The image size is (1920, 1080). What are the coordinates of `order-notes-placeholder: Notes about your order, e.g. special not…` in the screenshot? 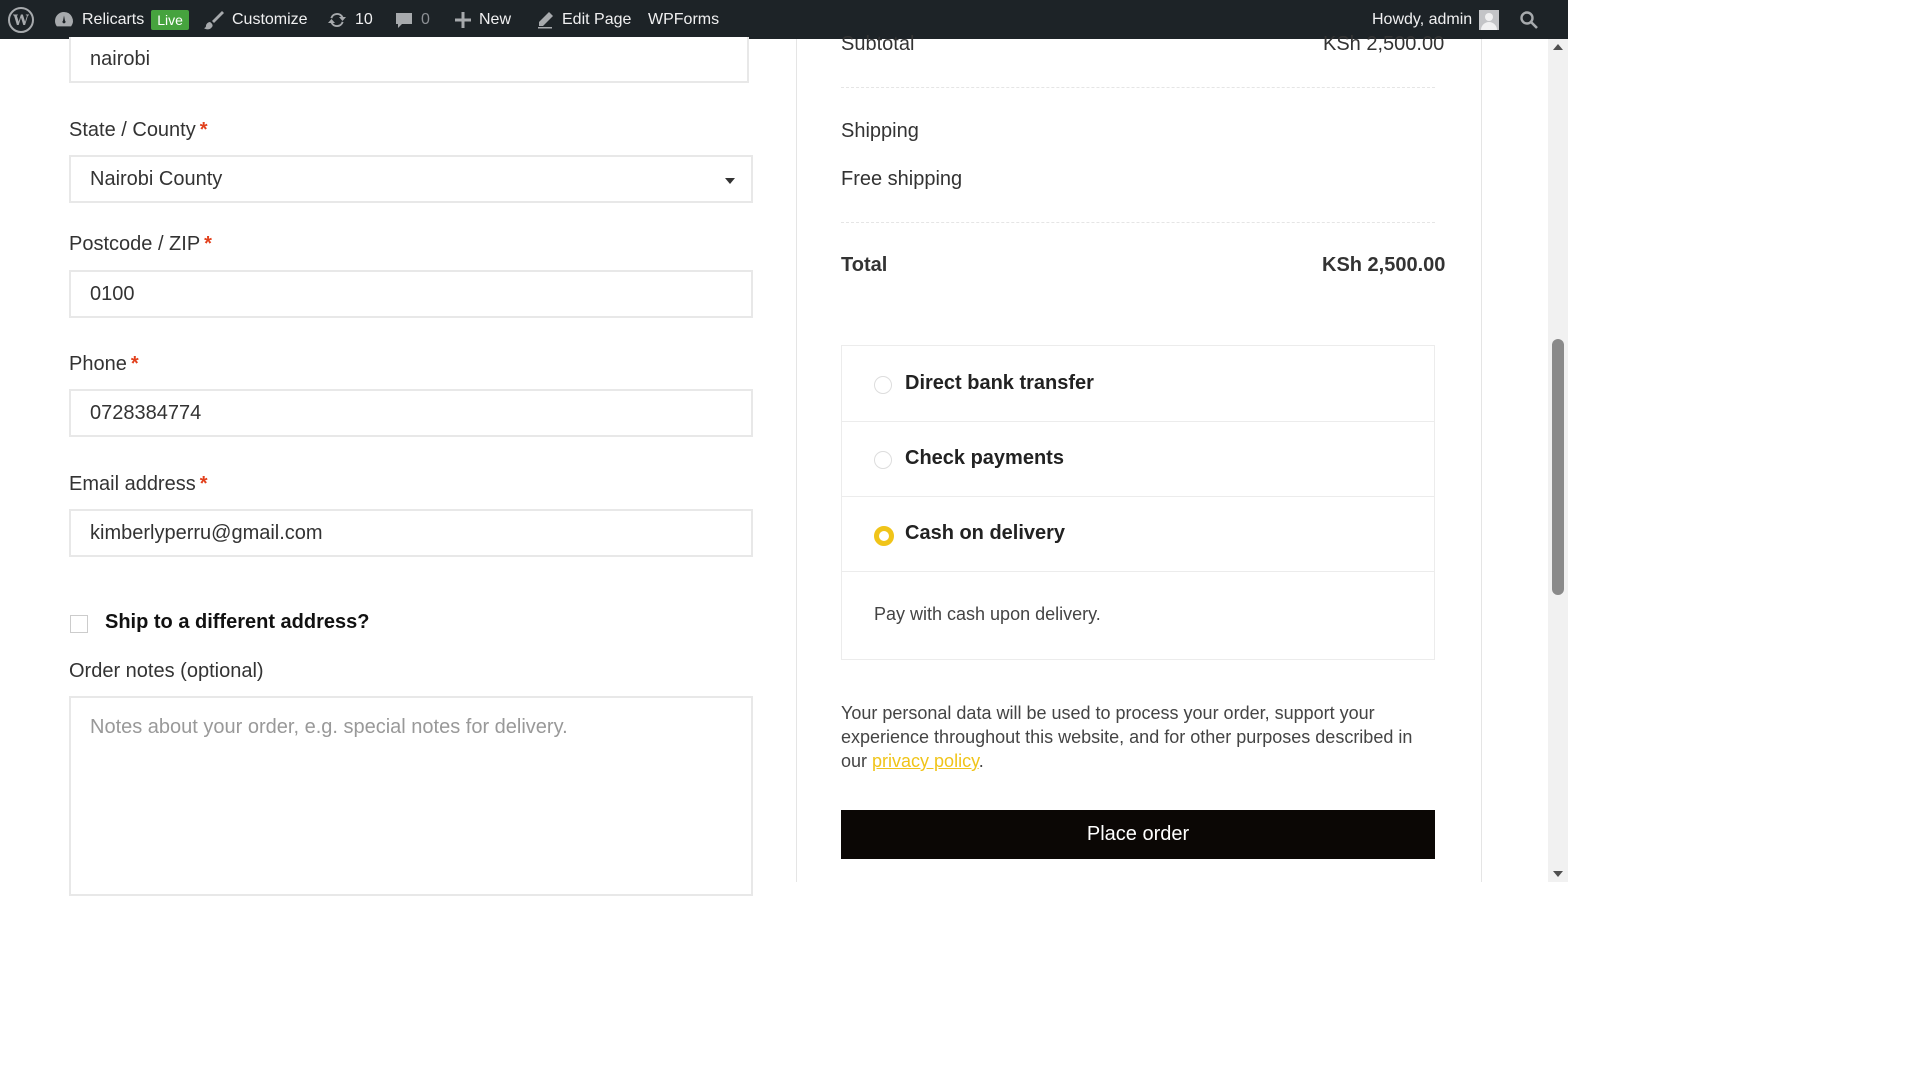 It's located at (329, 727).